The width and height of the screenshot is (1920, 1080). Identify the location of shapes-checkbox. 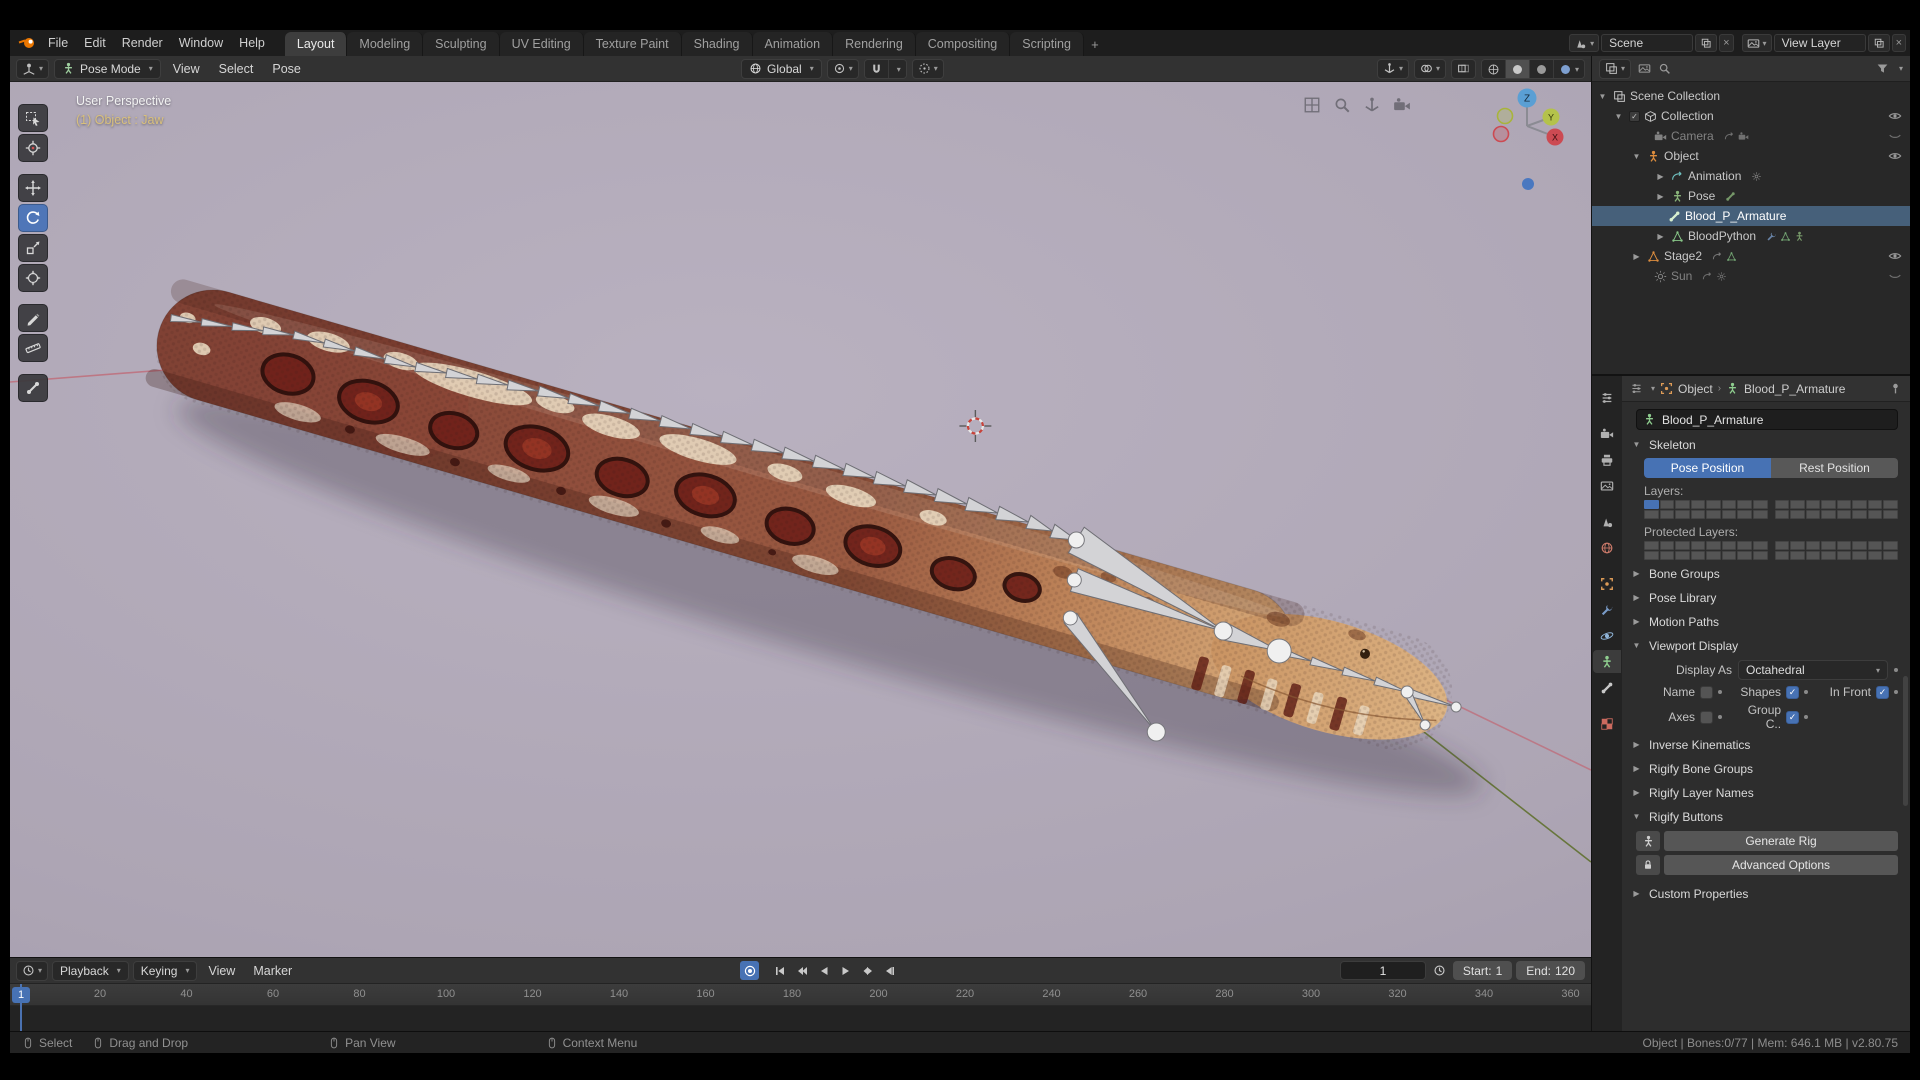
(1793, 692).